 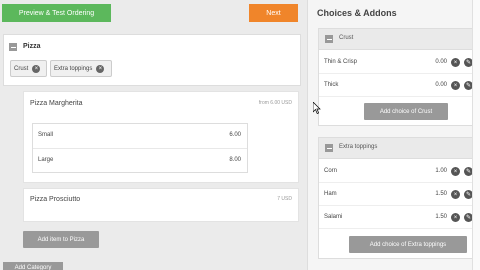 I want to click on next-button: Next, so click(x=273, y=13).